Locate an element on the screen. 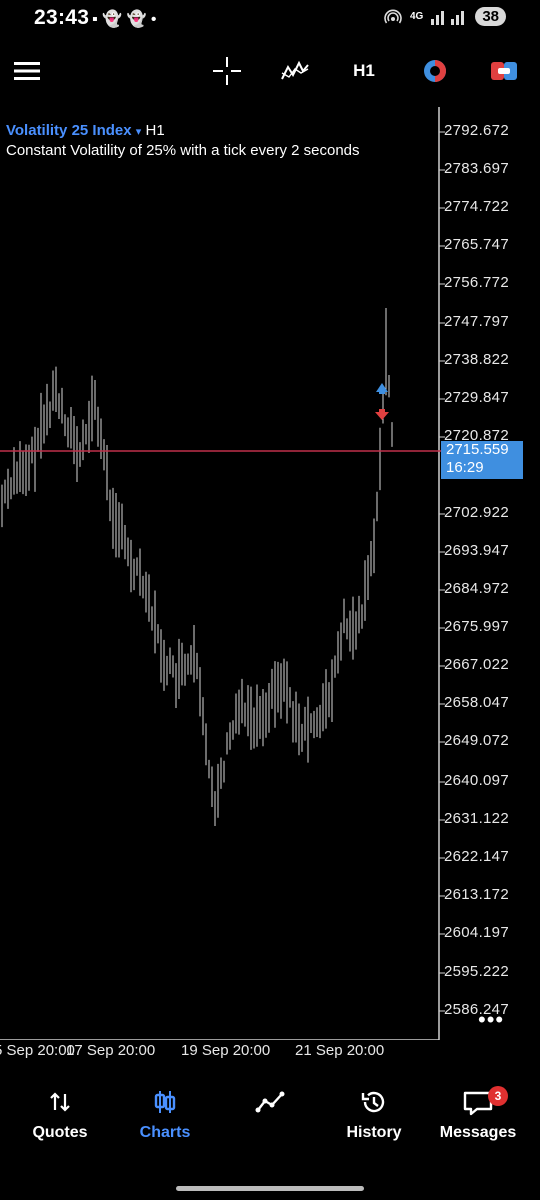 The width and height of the screenshot is (540, 1200). time-axis-label: 19 Sep 20:00 is located at coordinates (226, 1050).